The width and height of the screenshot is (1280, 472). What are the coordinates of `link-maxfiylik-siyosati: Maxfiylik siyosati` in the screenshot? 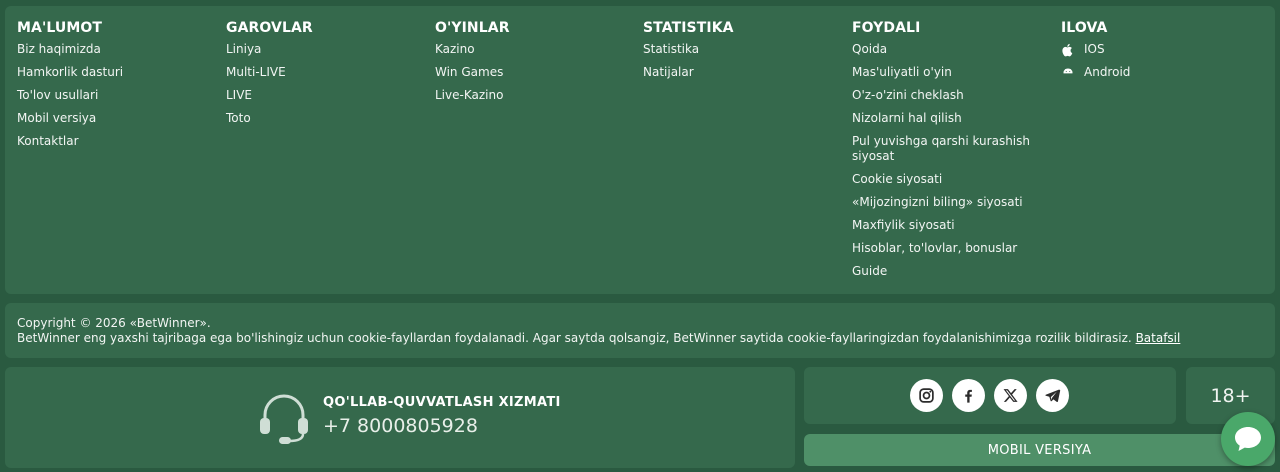 It's located at (942, 225).